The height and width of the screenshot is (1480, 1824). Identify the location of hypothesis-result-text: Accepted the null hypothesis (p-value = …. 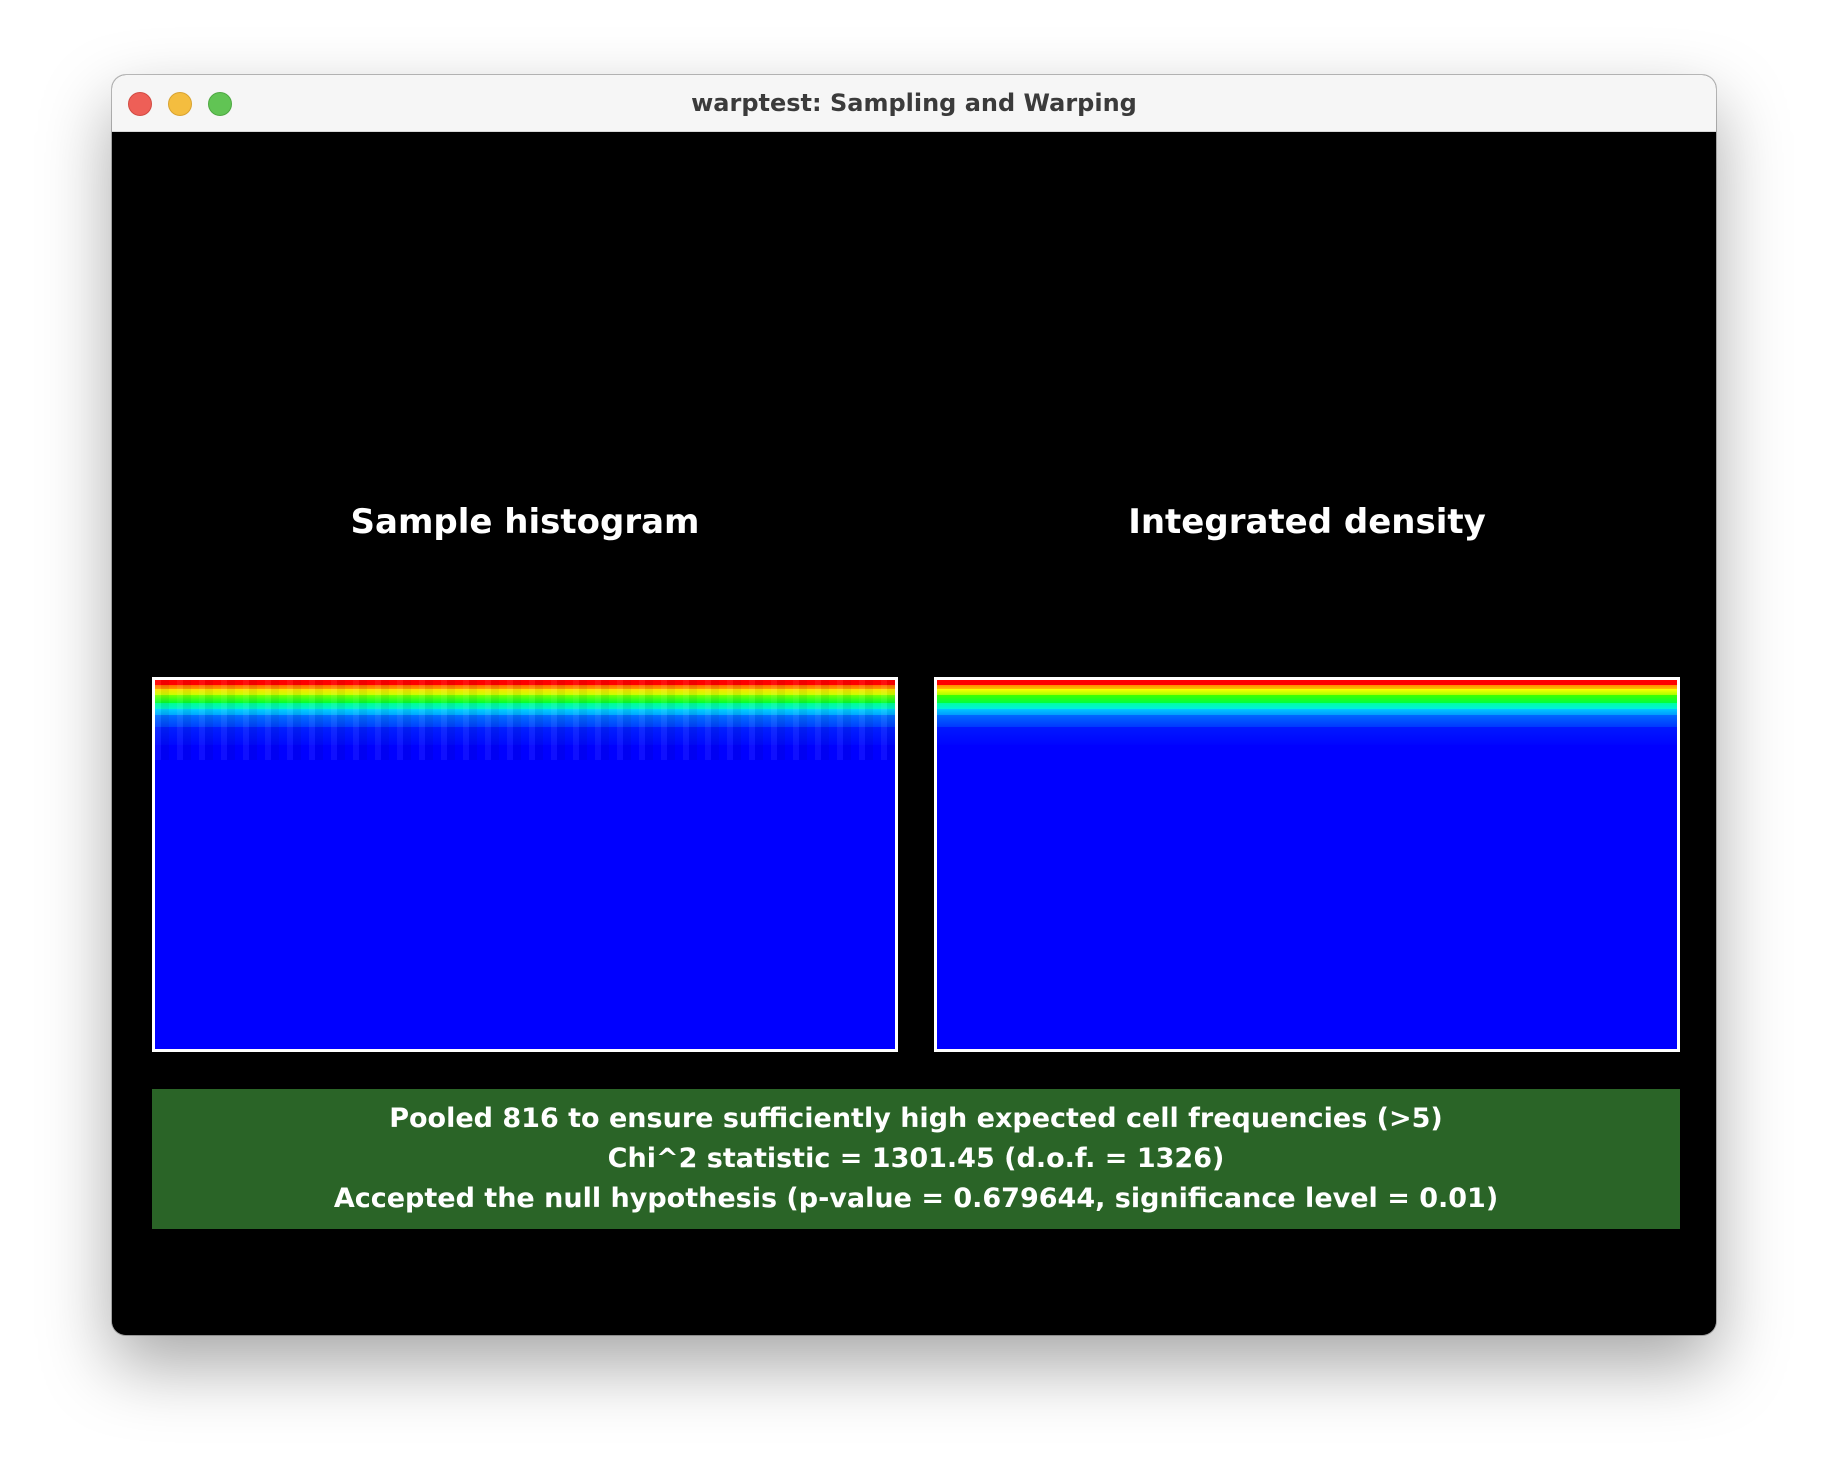
(916, 1198).